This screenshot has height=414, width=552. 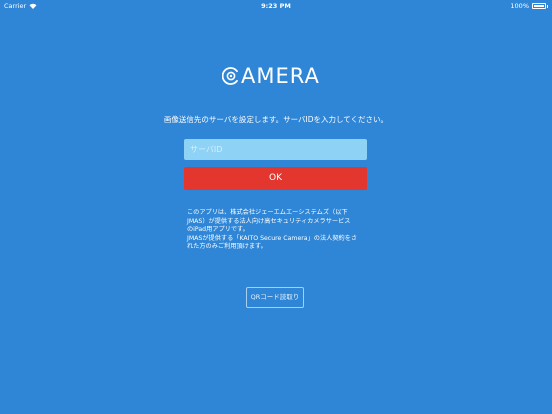 What do you see at coordinates (218, 230) in the screenshot?
I see `notice-line: のiPad用アプリです。` at bounding box center [218, 230].